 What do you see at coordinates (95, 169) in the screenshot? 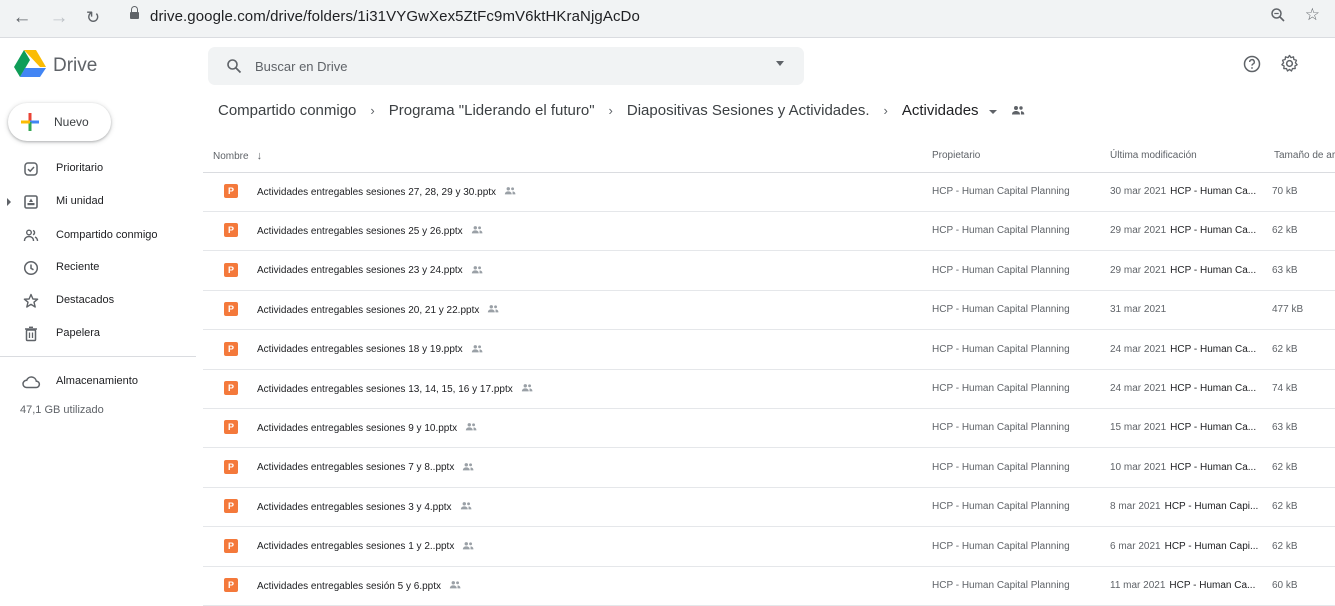
I see `sidebar-item-prioritario: Prioritario` at bounding box center [95, 169].